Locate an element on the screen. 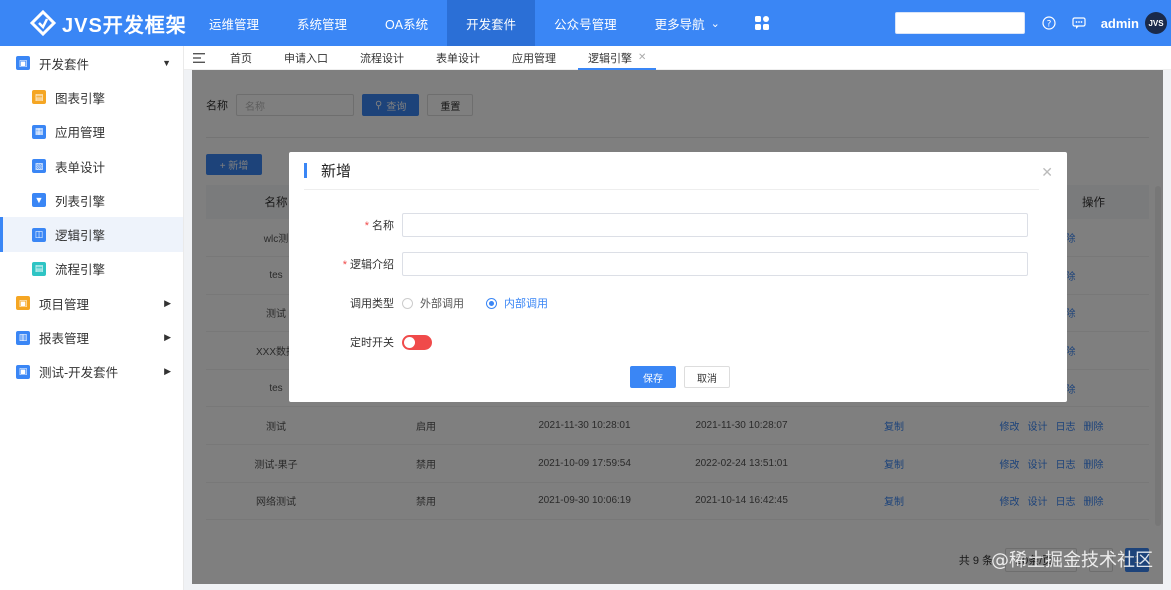 This screenshot has height=590, width=1171. logic-icon: ◫ is located at coordinates (39, 234).